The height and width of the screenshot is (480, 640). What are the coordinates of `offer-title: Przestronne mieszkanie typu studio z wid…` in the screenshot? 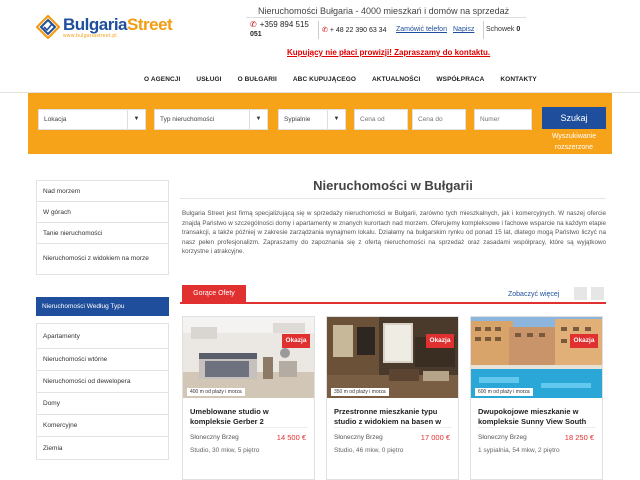 It's located at (394, 416).